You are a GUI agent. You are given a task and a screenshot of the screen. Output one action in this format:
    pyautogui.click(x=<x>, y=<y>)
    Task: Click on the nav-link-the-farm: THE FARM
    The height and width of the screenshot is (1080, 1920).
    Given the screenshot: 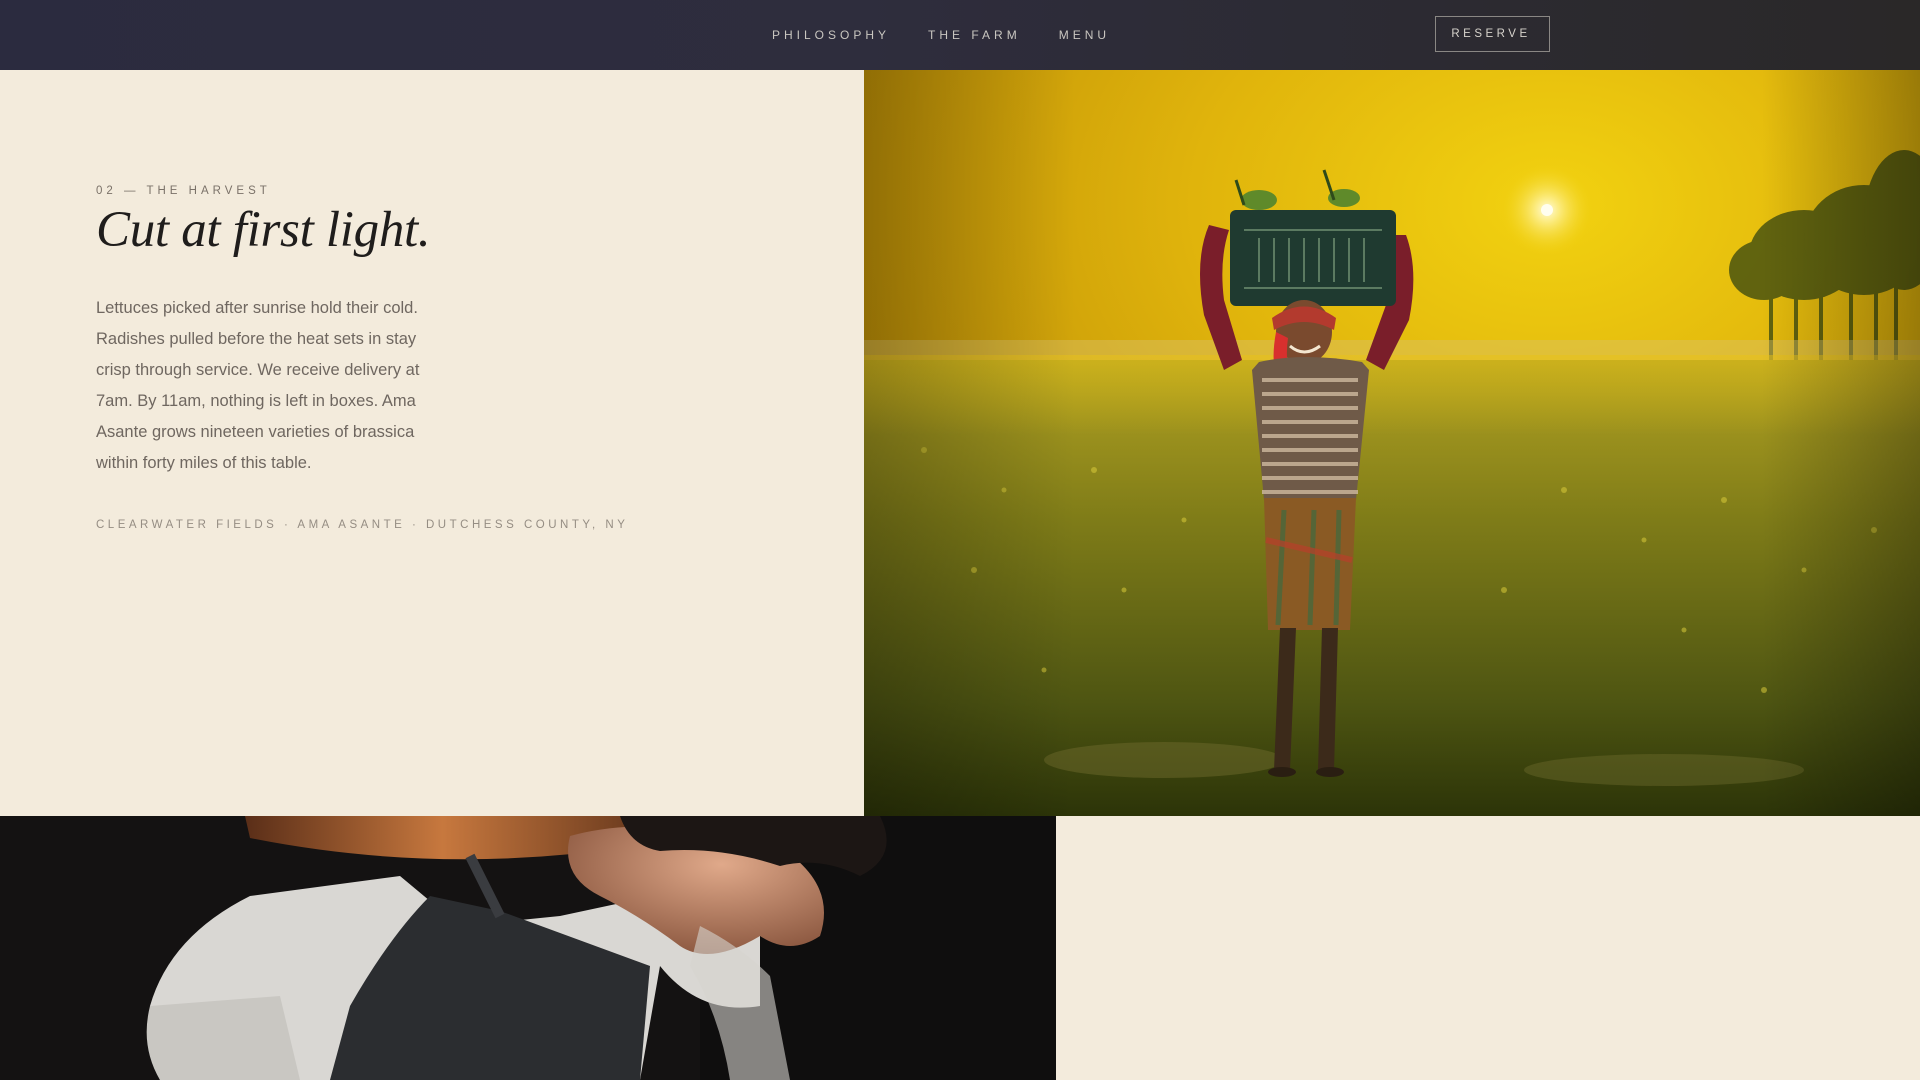 What is the action you would take?
    pyautogui.click(x=974, y=35)
    